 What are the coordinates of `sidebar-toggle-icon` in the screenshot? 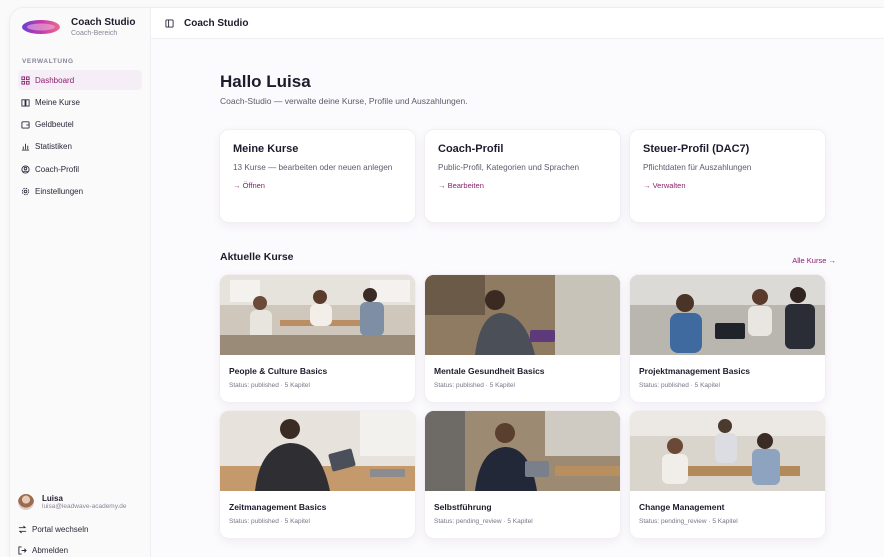 It's located at (169, 23).